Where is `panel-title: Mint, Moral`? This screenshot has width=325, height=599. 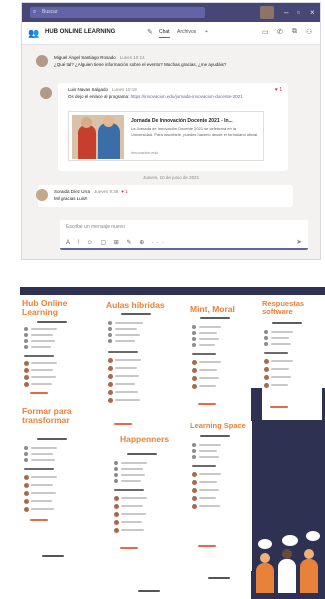 panel-title: Mint, Moral is located at coordinates (212, 309).